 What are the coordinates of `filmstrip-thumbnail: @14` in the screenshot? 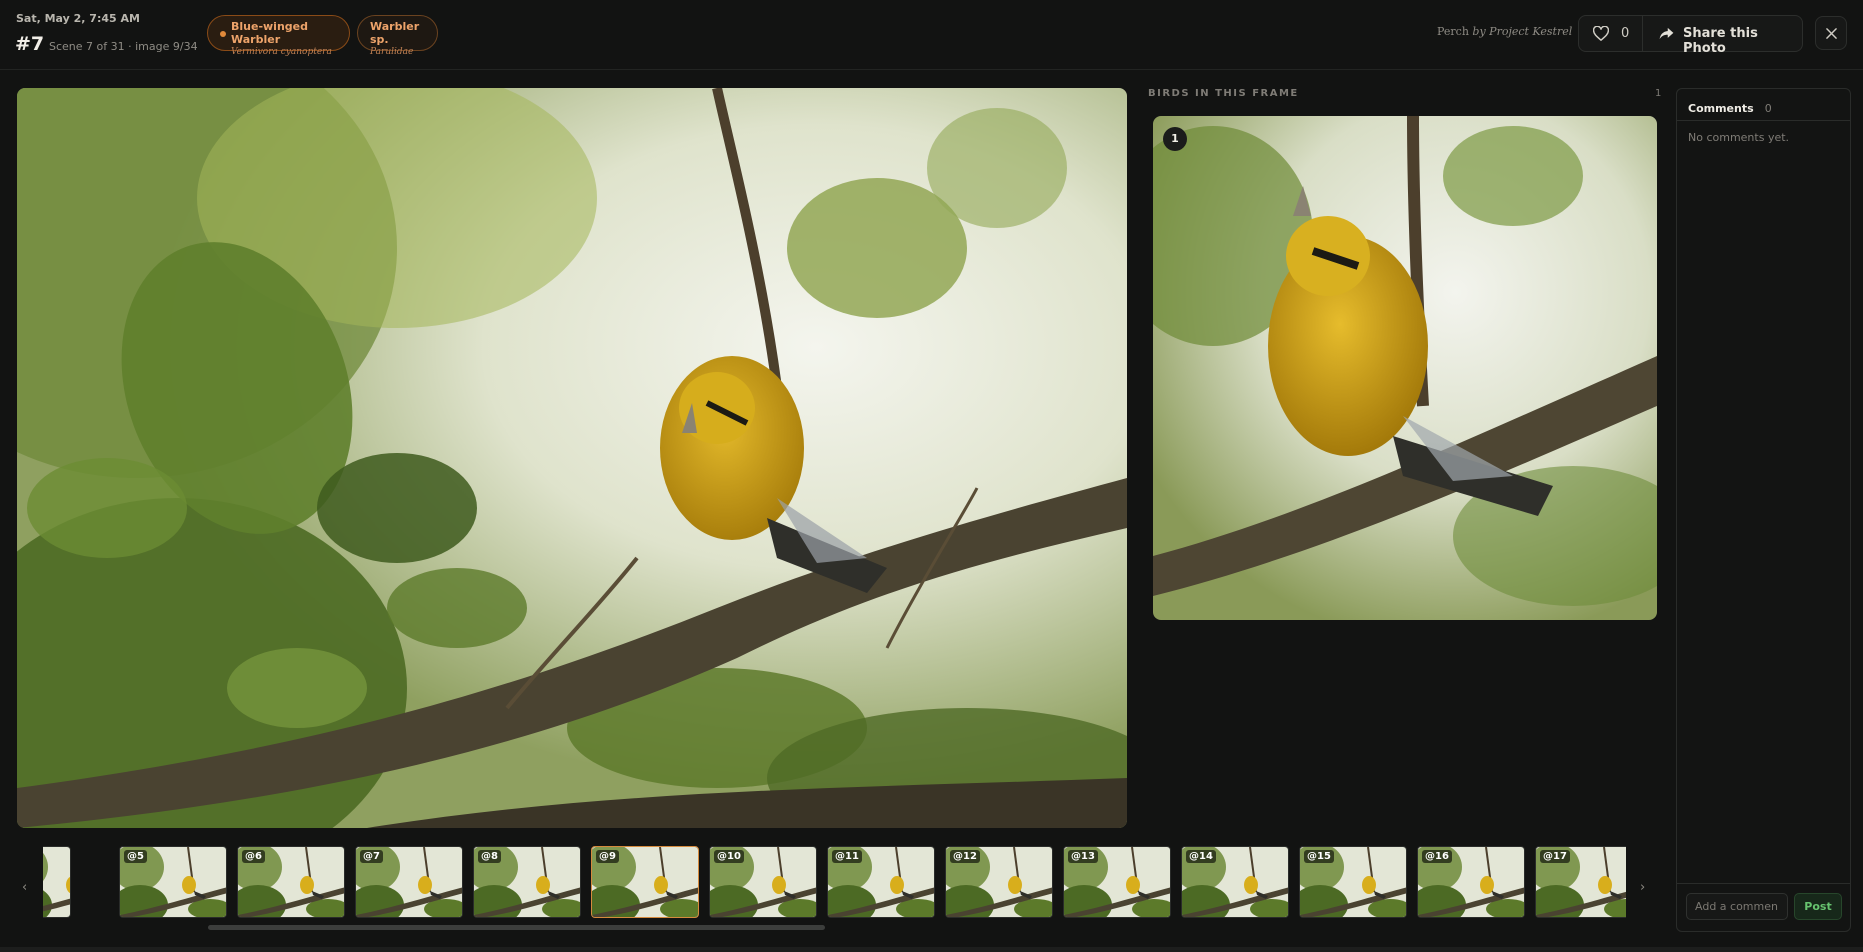 It's located at (1235, 882).